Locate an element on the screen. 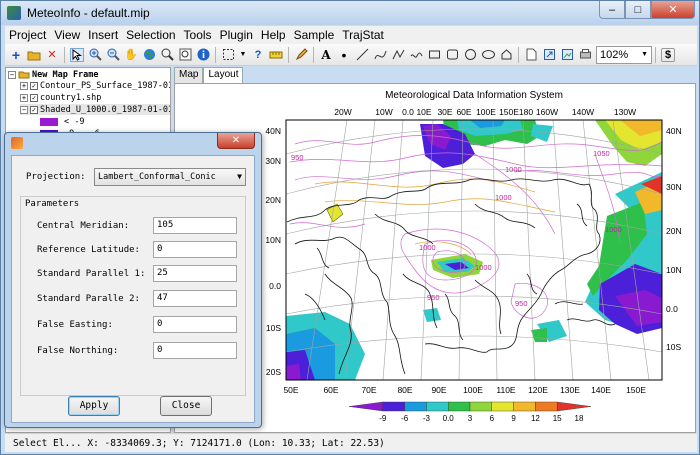 This screenshot has width=700, height=455. dollar-icon: $ is located at coordinates (668, 54).